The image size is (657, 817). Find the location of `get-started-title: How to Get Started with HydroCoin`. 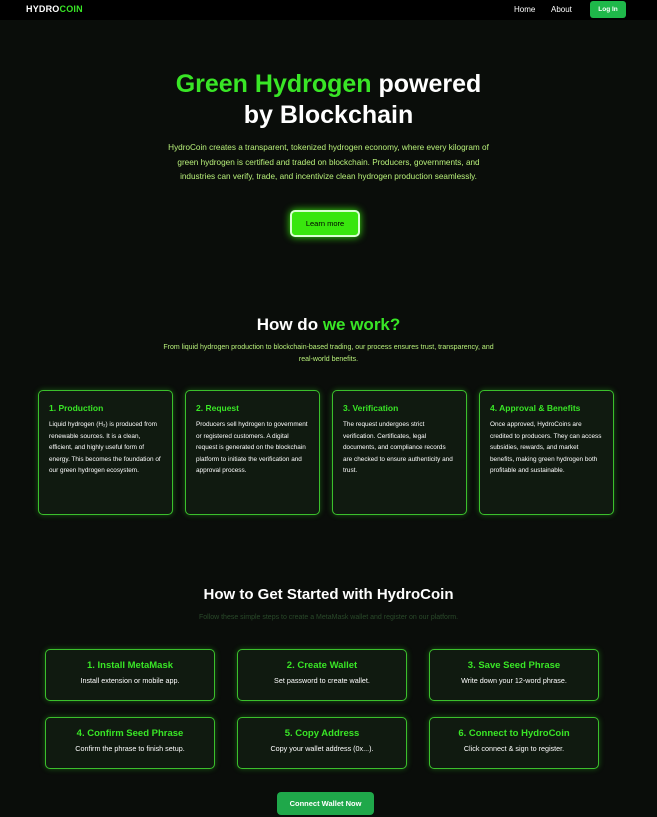

get-started-title: How to Get Started with HydroCoin is located at coordinates (328, 594).